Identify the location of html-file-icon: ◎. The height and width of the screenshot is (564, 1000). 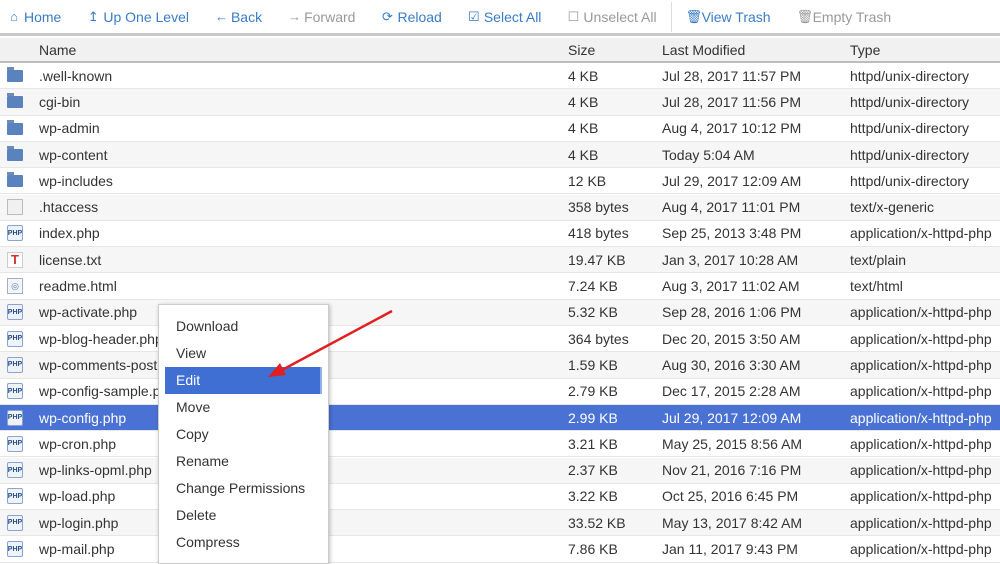
(15, 286).